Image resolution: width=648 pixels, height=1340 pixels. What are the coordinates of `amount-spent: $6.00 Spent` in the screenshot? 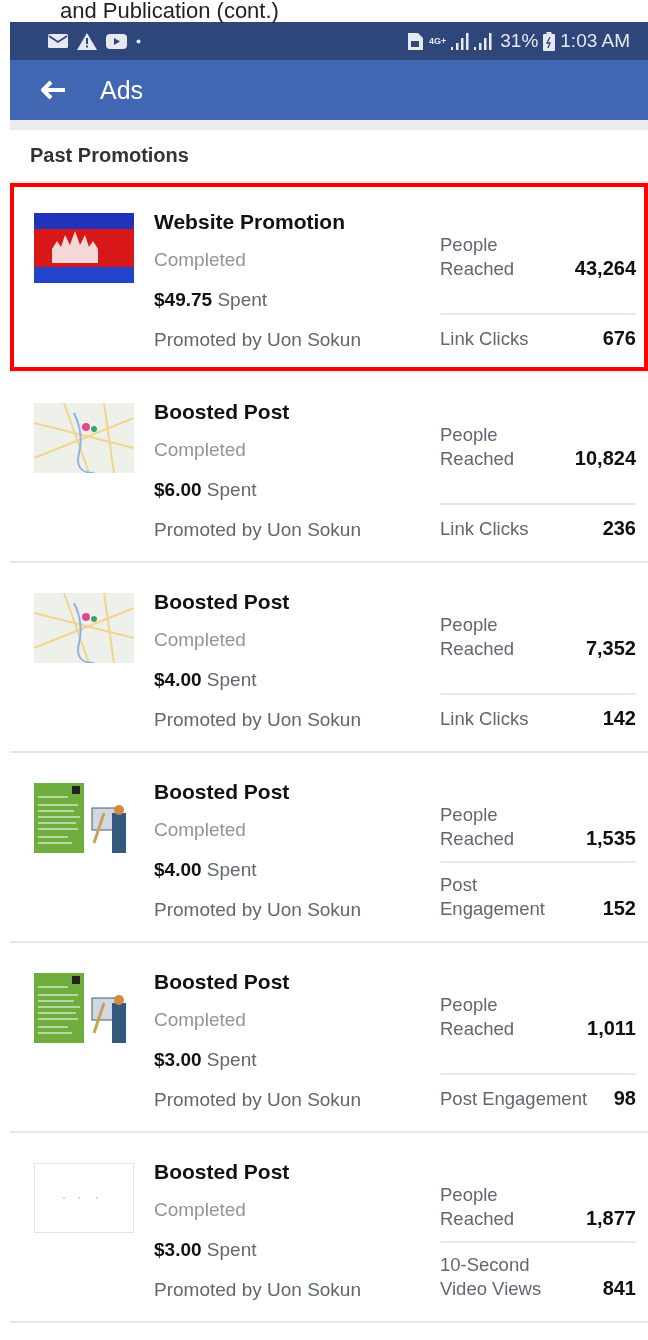 It's located at (206, 490).